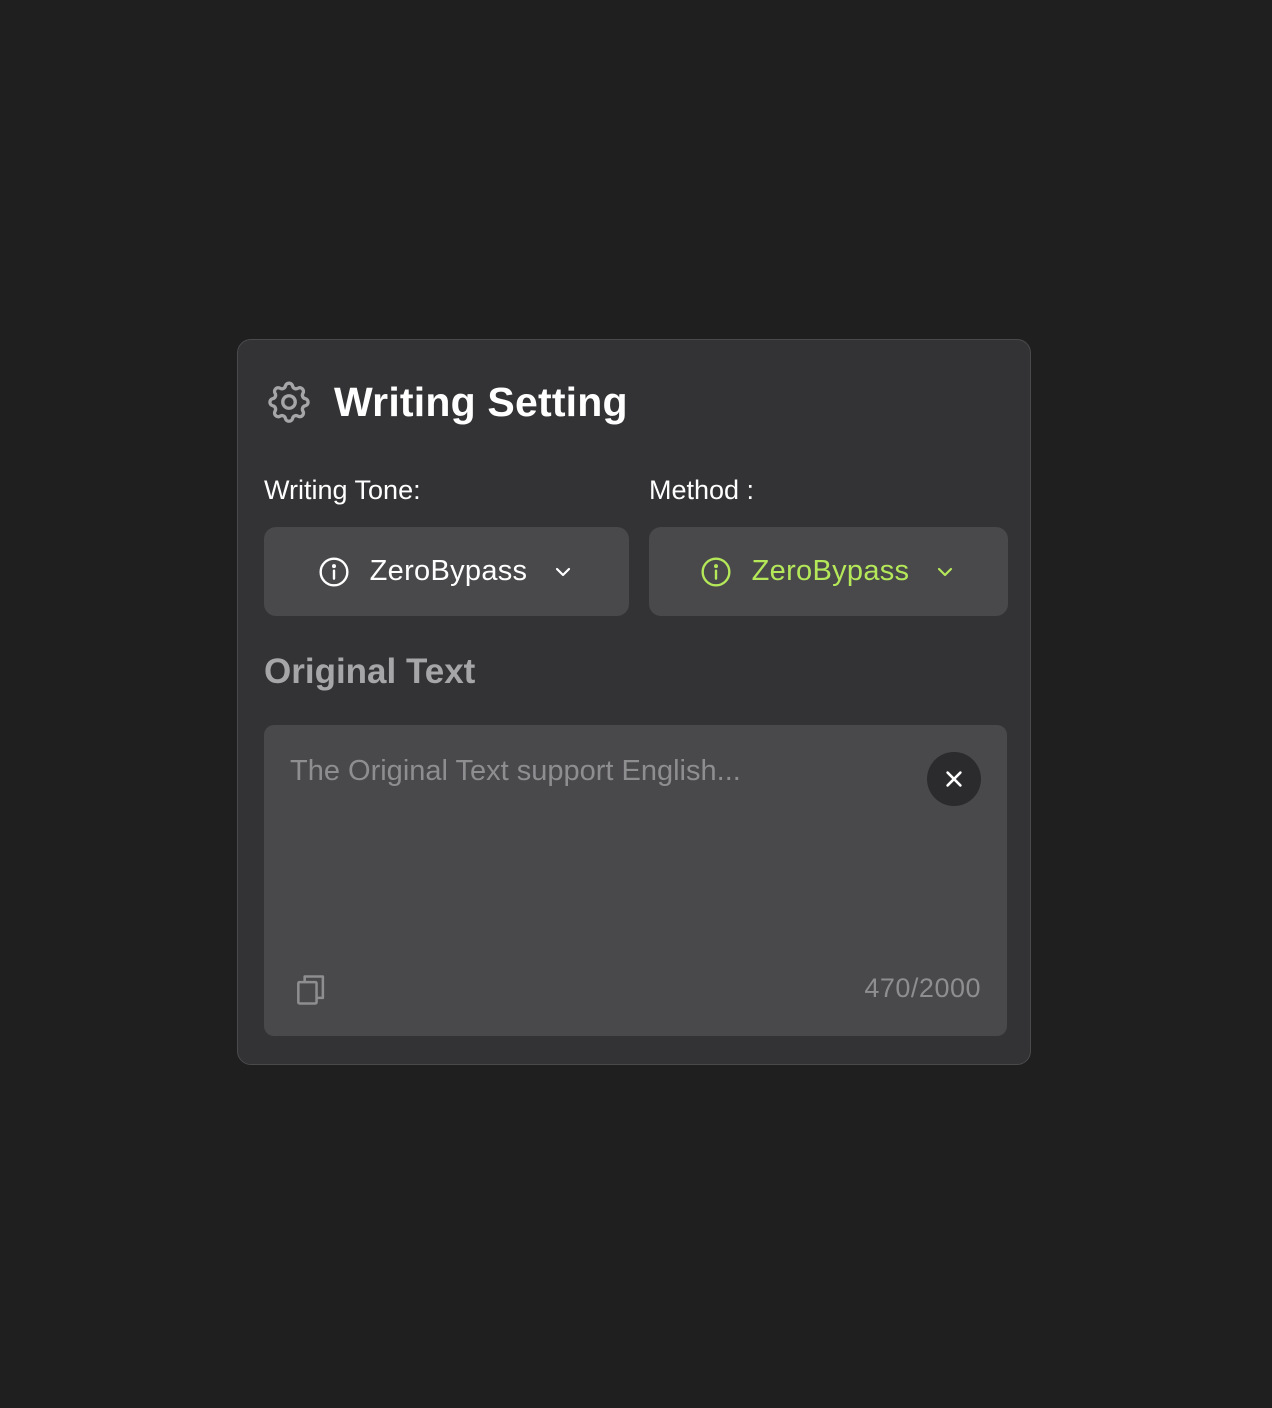 This screenshot has height=1408, width=1272. What do you see at coordinates (922, 988) in the screenshot?
I see `character-counter: 470/2000` at bounding box center [922, 988].